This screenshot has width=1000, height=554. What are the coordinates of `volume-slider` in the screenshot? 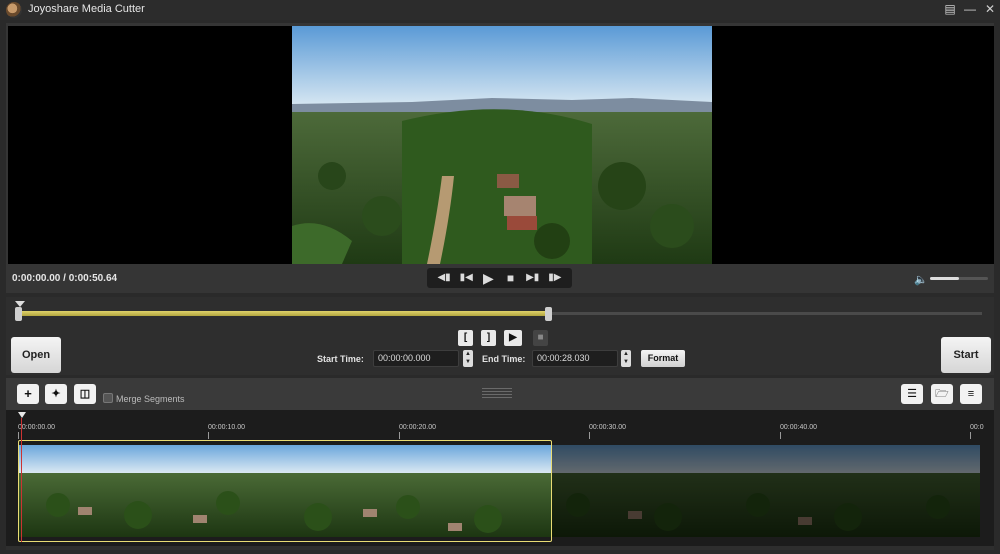 It's located at (959, 278).